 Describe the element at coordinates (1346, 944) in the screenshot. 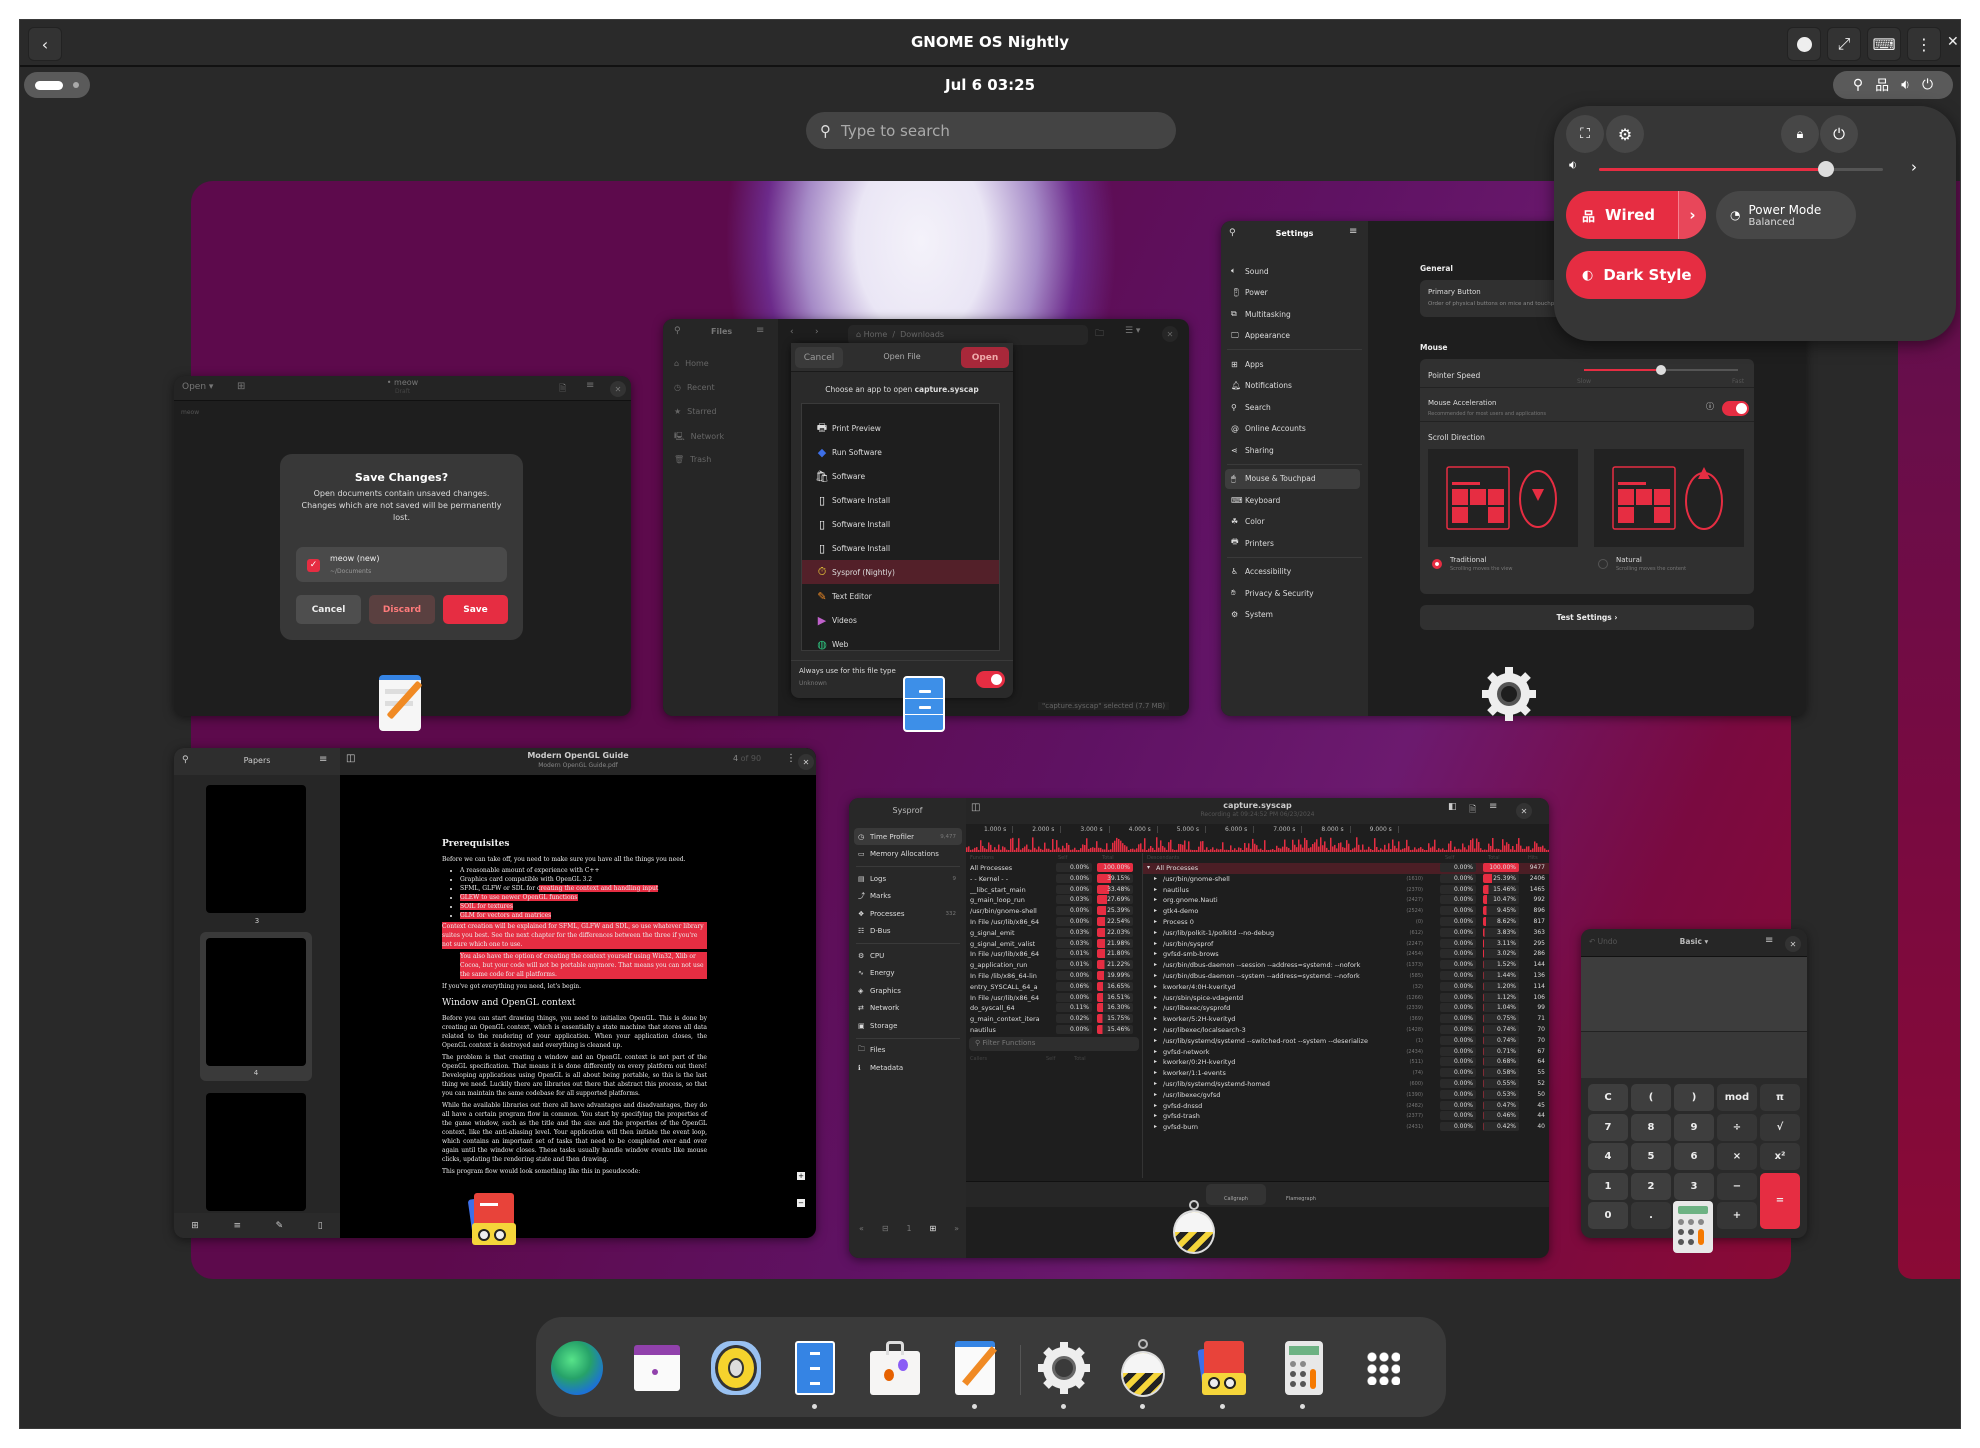

I see `descendant-row: ▸ /usr/bin/sysprof (2247) 0.00% 3.11% 295` at that location.